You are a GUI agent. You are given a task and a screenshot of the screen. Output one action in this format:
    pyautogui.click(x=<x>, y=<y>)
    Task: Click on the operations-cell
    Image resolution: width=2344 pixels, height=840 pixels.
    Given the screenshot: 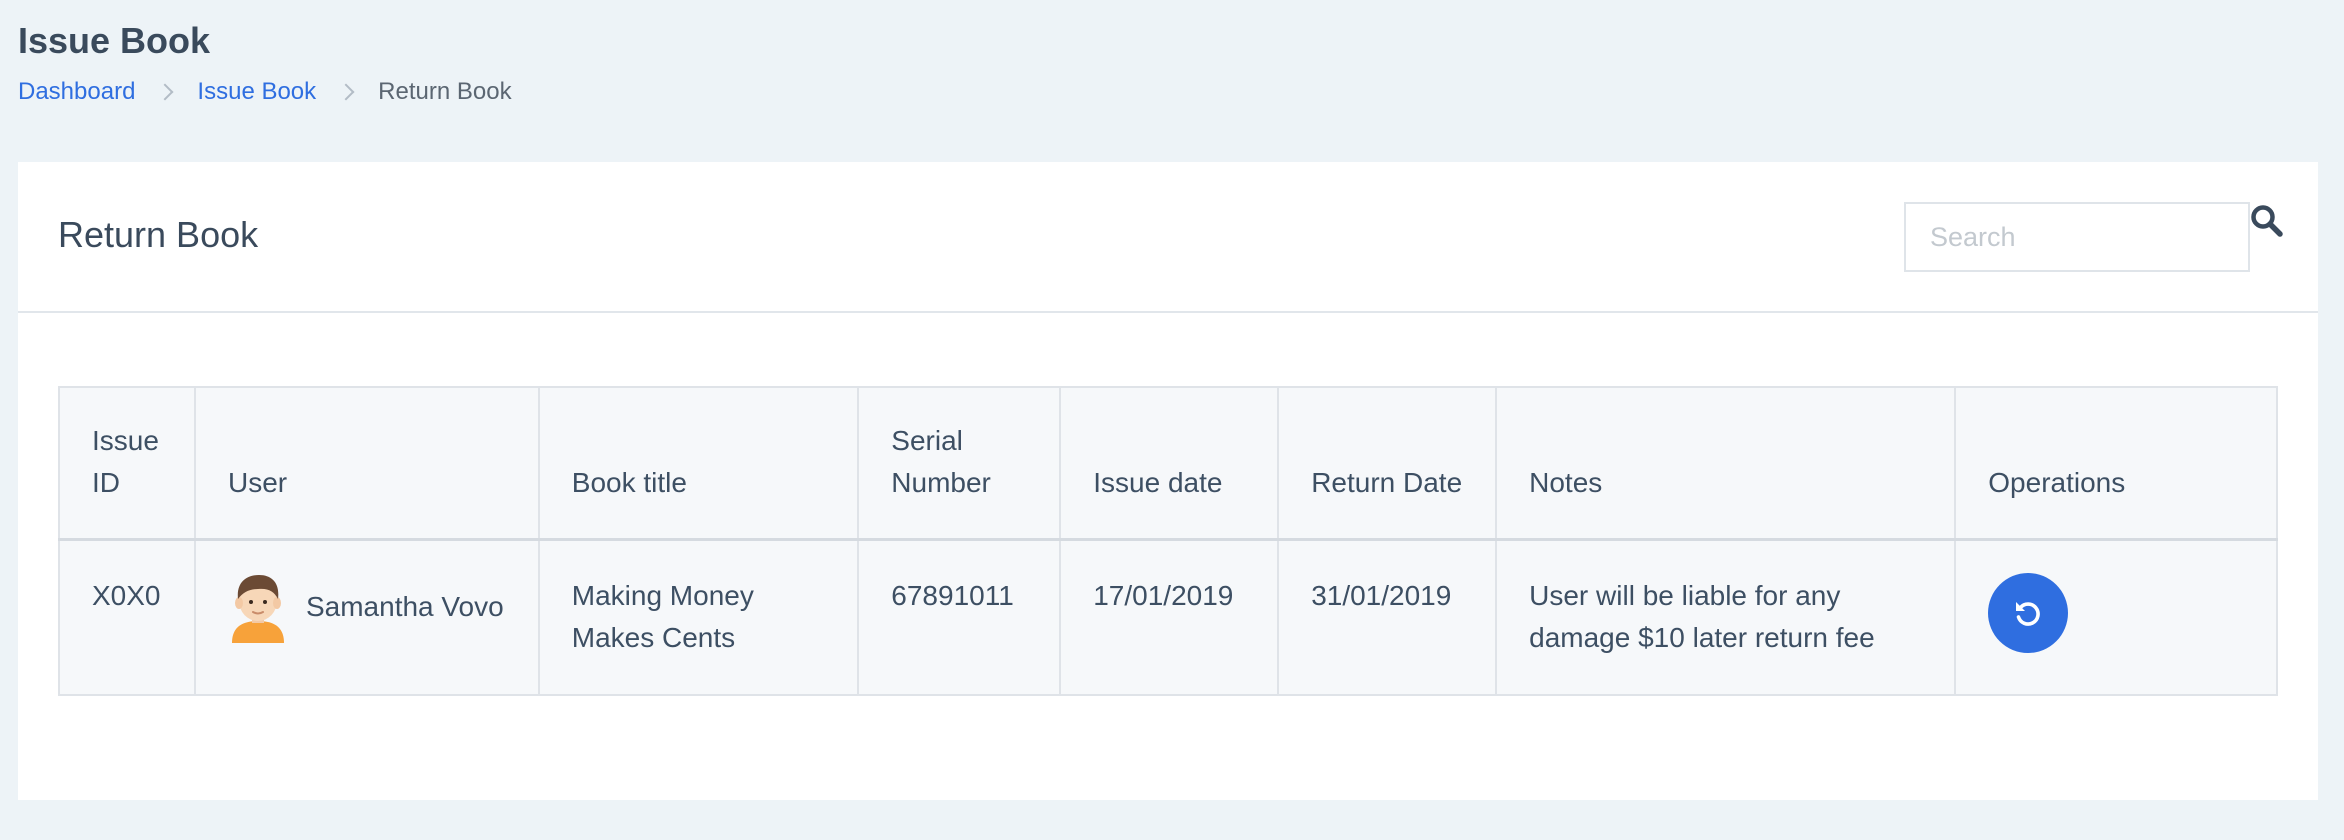 What is the action you would take?
    pyautogui.click(x=2116, y=617)
    